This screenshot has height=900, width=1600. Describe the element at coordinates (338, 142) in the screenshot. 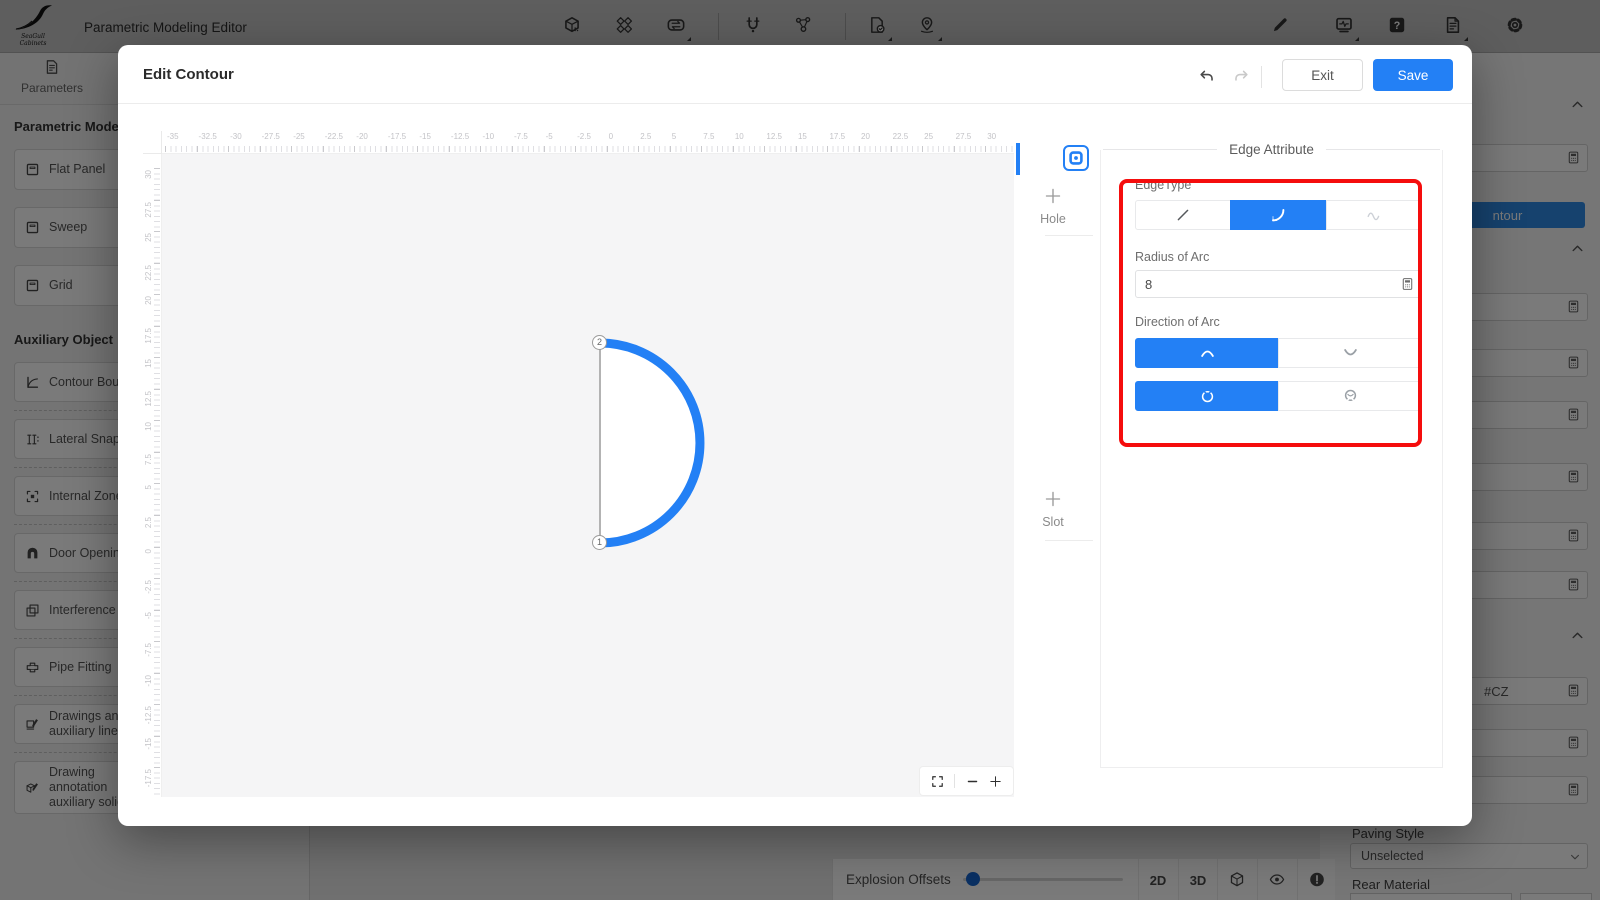

I see `h-ruler-tick: -22.5` at that location.